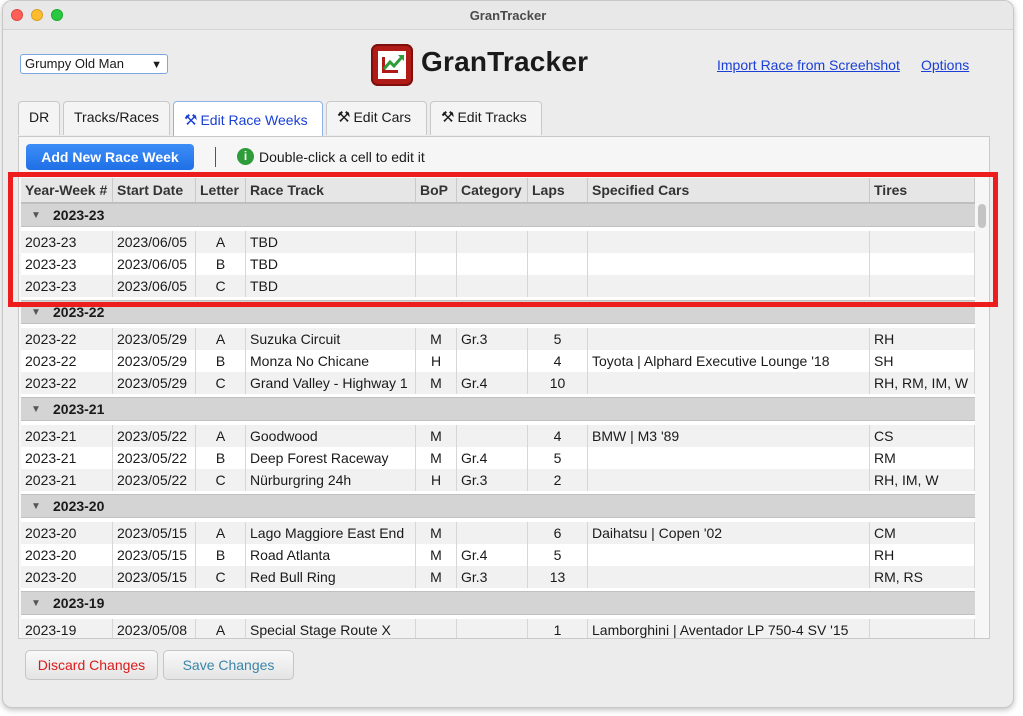 The width and height of the screenshot is (1023, 716). Describe the element at coordinates (486, 118) in the screenshot. I see `tab-edit-tracks: ⚒ Edit Tracks` at that location.